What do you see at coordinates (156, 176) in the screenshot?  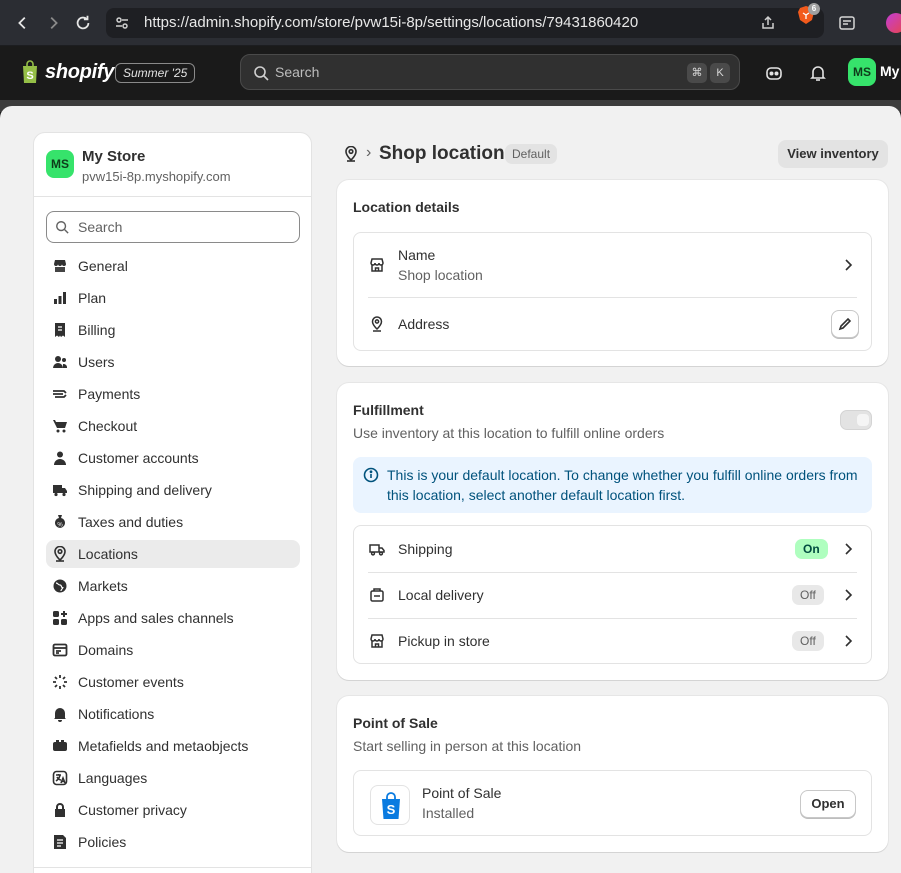 I see `store-domain: pvw15i-8p.myshopify.com` at bounding box center [156, 176].